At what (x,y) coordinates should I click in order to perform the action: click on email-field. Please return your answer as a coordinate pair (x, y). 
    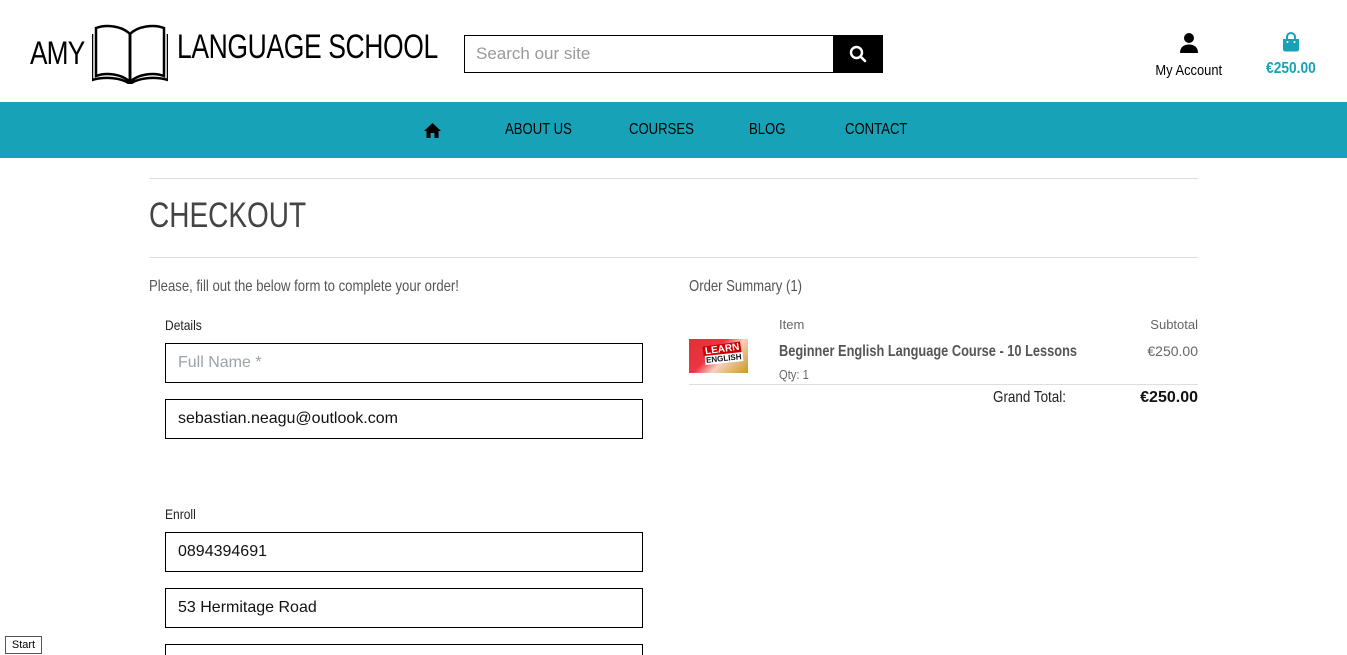
    Looking at the image, I should click on (404, 419).